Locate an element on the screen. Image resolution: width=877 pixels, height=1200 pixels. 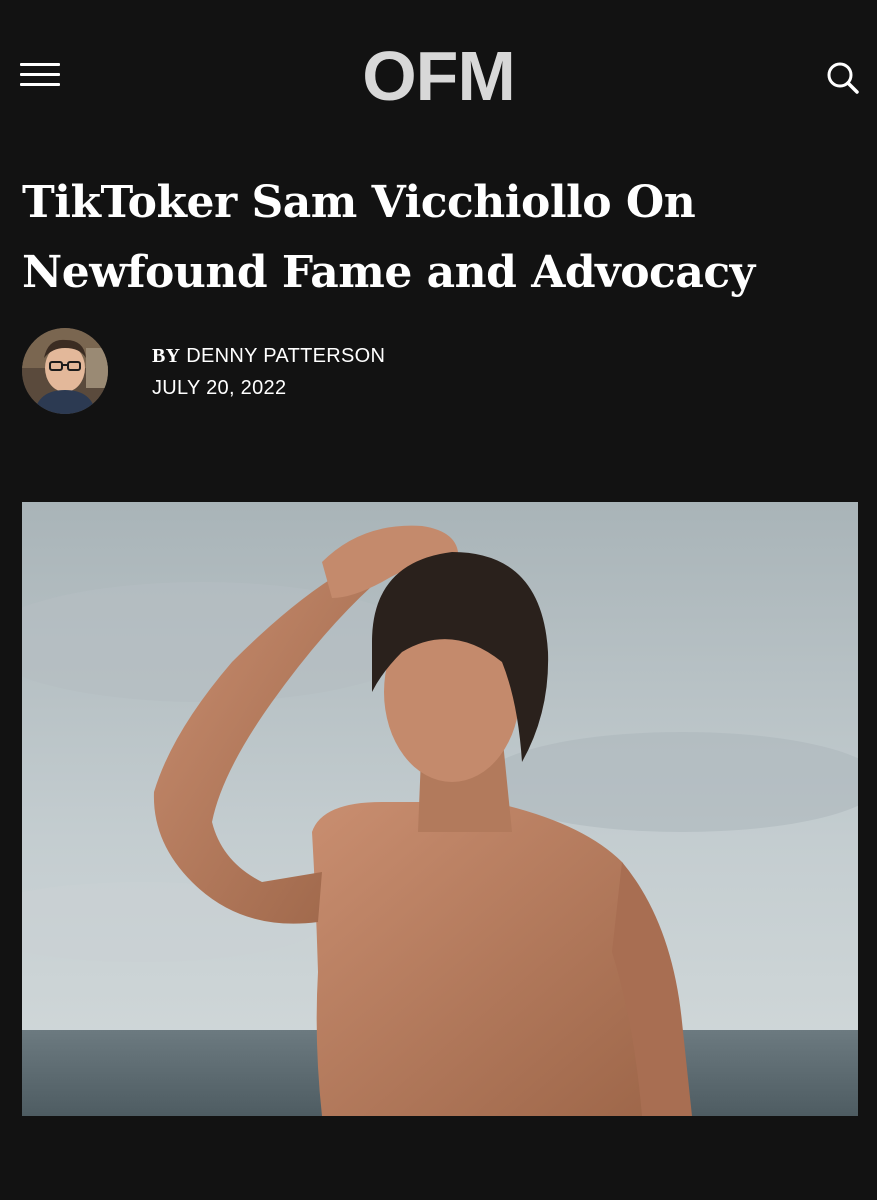
site-header: OFM is located at coordinates (438, 75).